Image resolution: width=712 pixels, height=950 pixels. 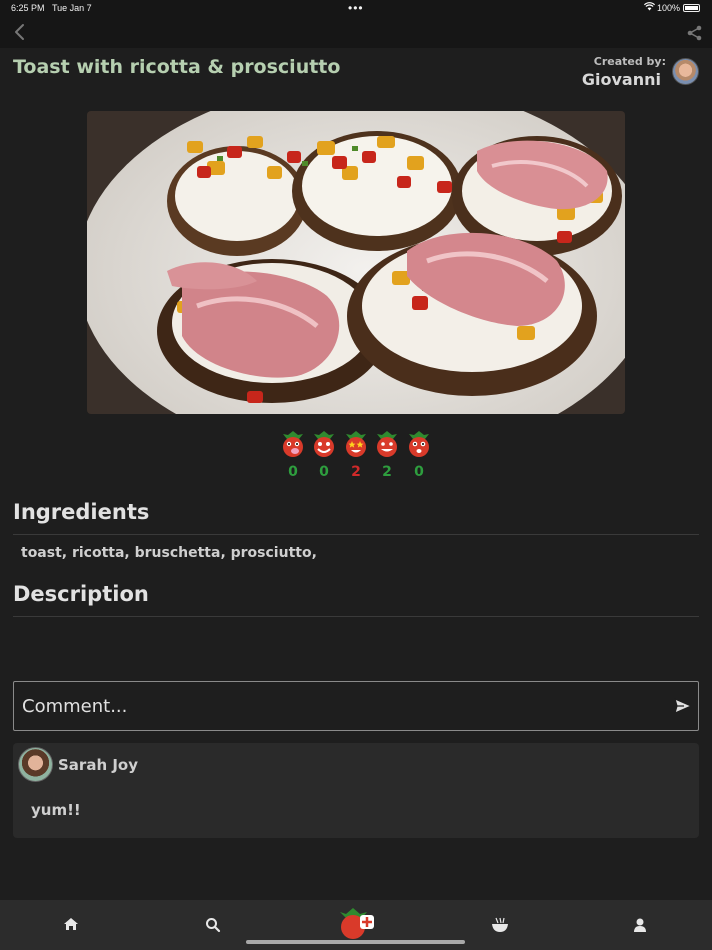 What do you see at coordinates (669, 8) in the screenshot?
I see `battery-percent: 100%` at bounding box center [669, 8].